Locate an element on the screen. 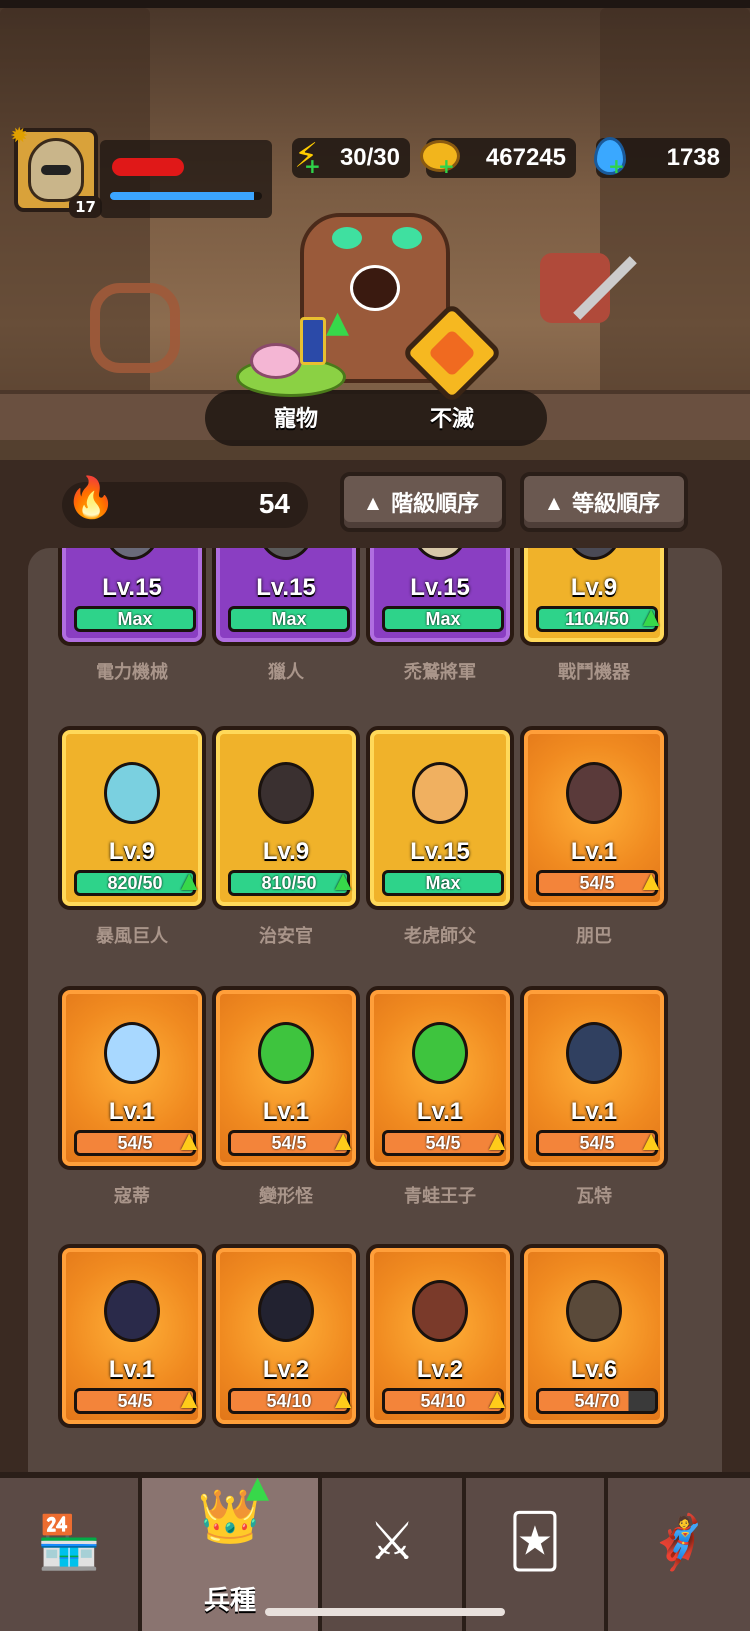 This screenshot has height=1631, width=750. unit-name: 禿鷲將軍 is located at coordinates (440, 672).